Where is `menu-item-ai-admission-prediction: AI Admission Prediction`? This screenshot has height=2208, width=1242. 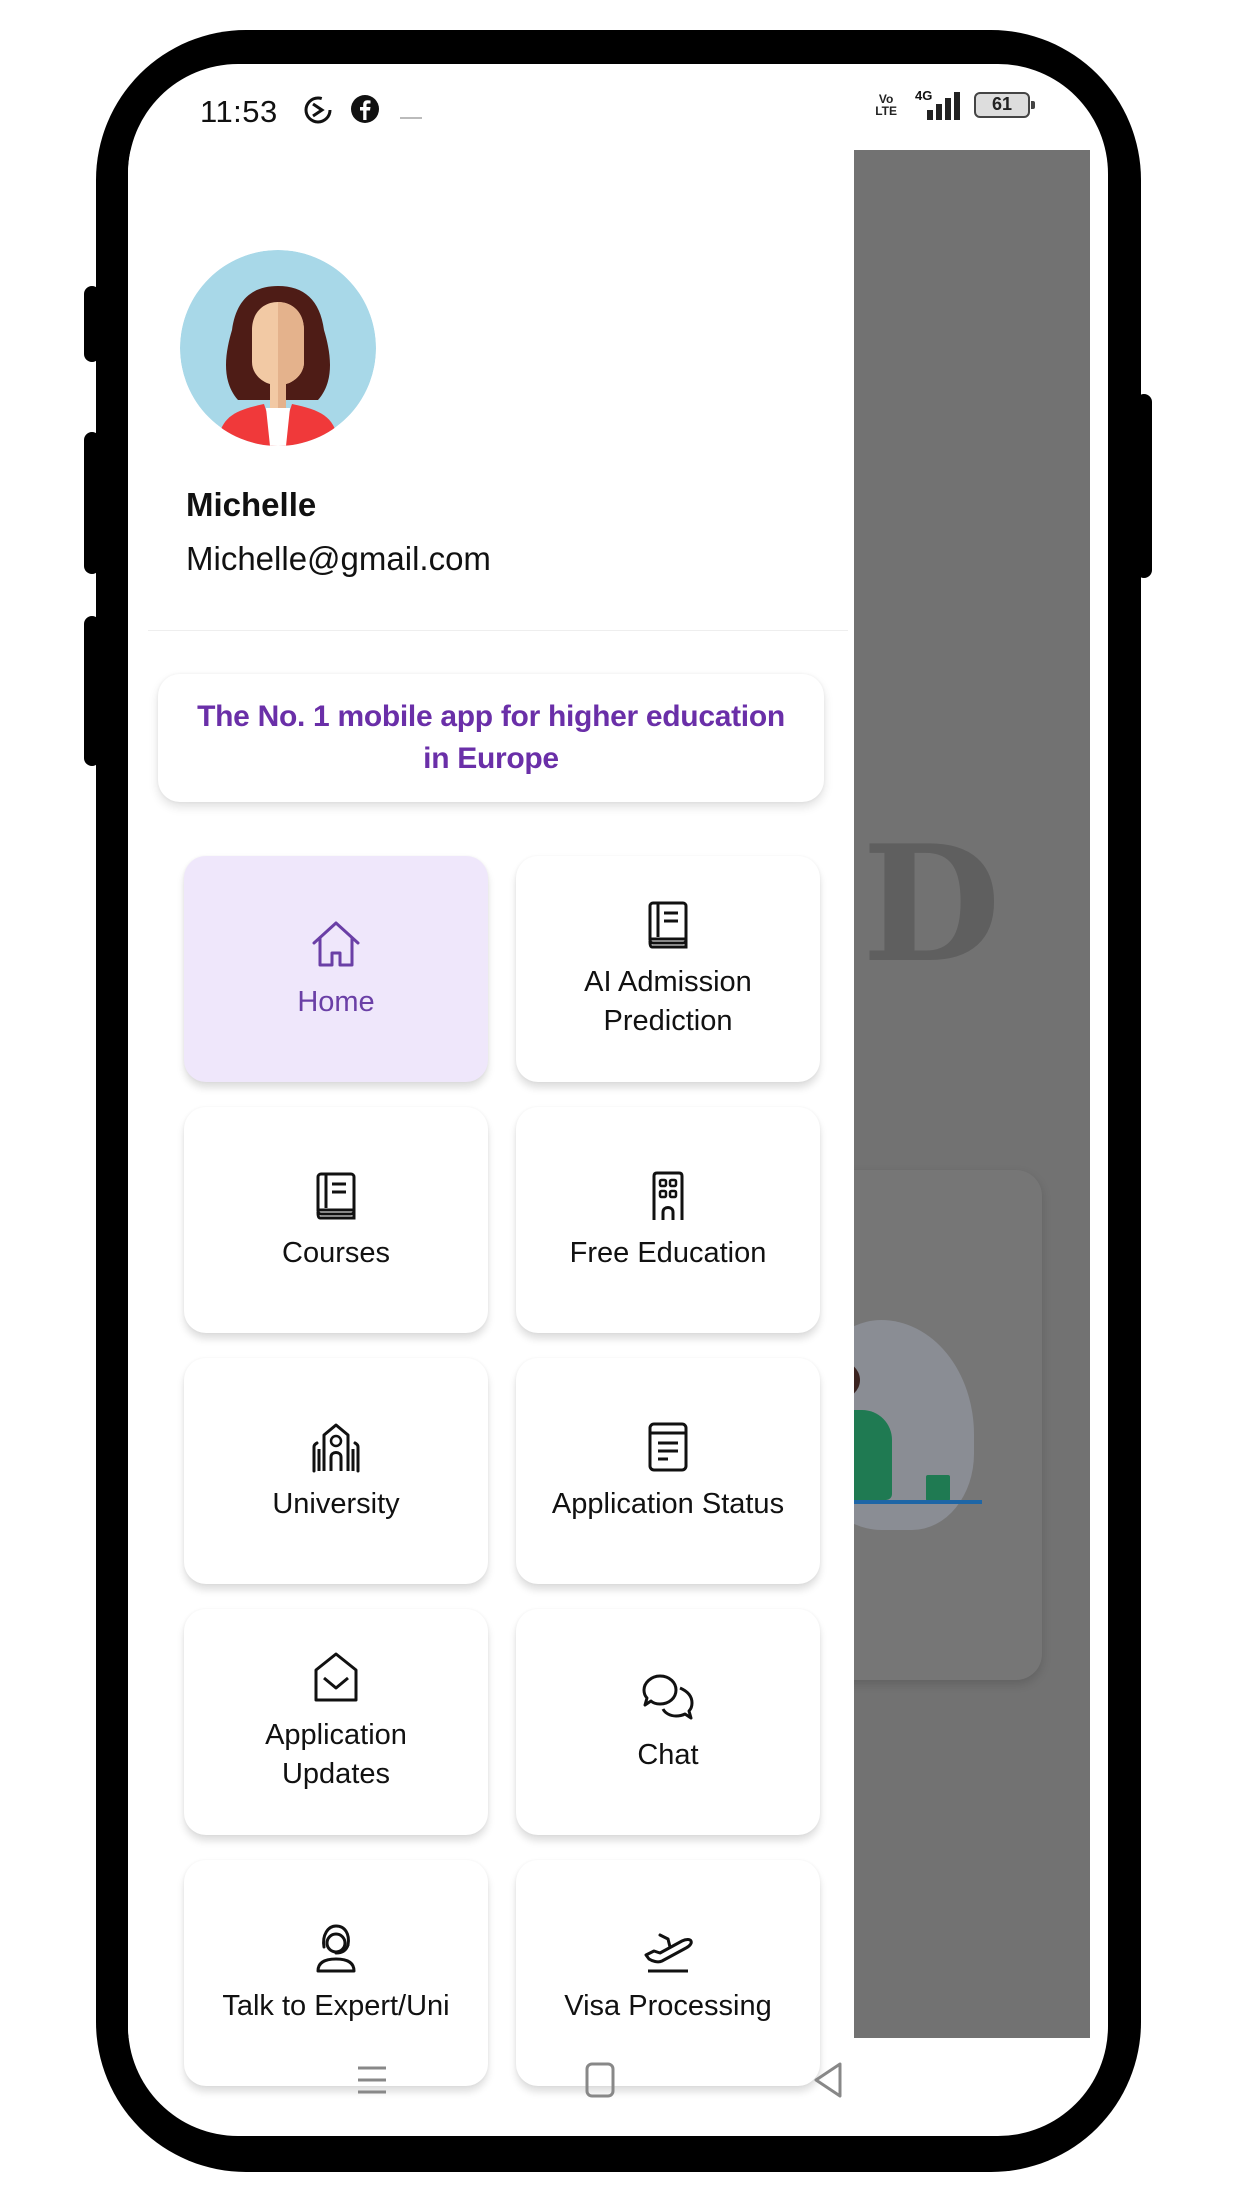
menu-item-ai-admission-prediction: AI Admission Prediction is located at coordinates (668, 969).